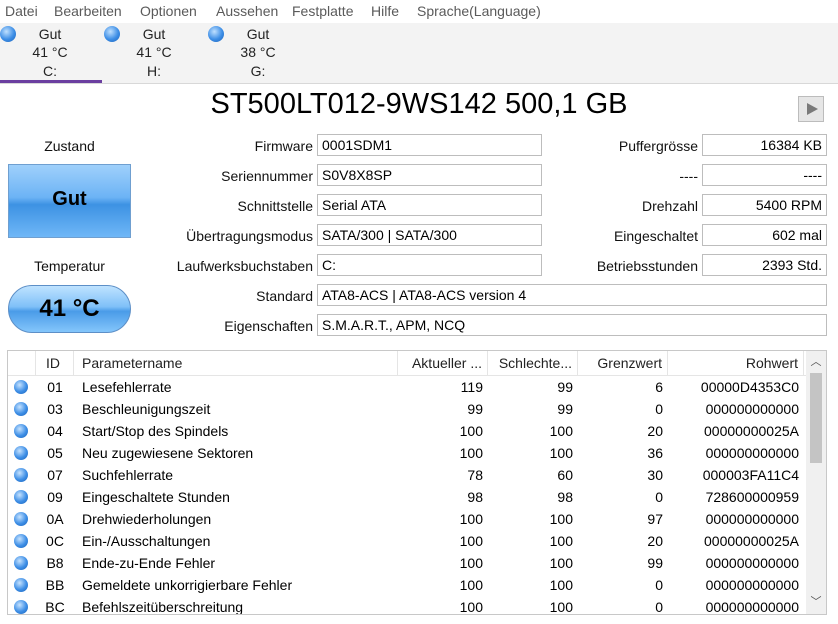  I want to click on interface-field: Serial ATA, so click(429, 205).